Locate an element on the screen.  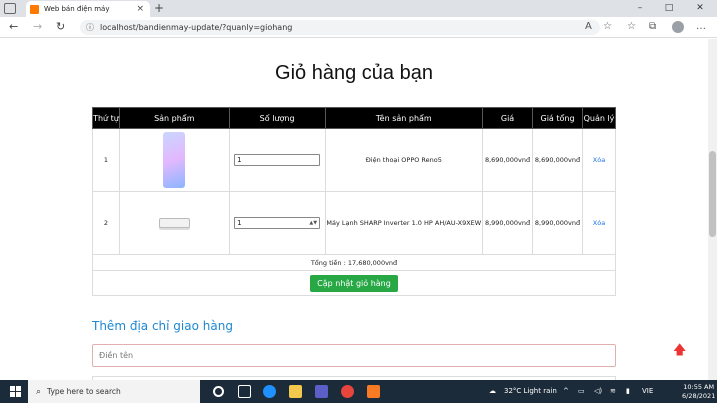
col-header: Quản lý is located at coordinates (599, 118).